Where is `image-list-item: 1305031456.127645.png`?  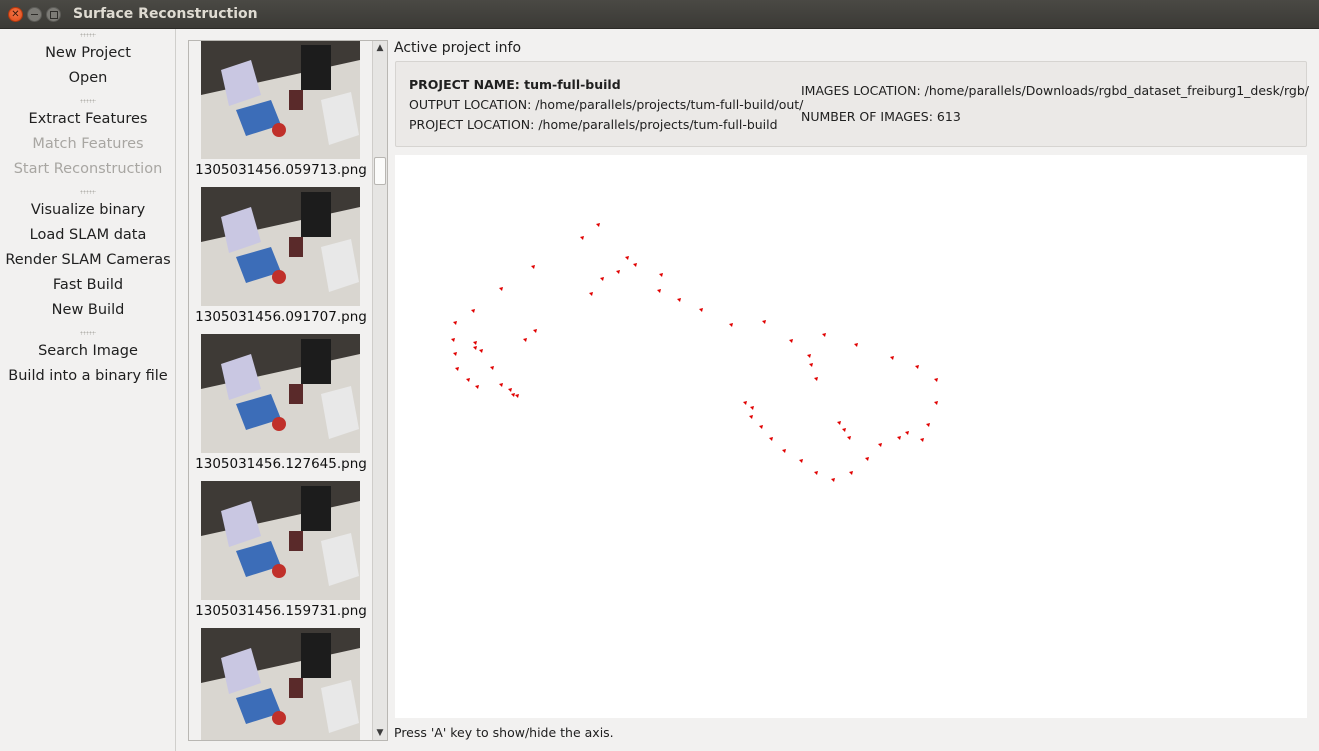 image-list-item: 1305031456.127645.png is located at coordinates (281, 407).